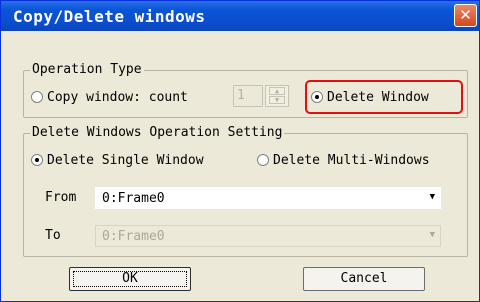 Image resolution: width=480 pixels, height=302 pixels. What do you see at coordinates (378, 97) in the screenshot?
I see `delete-window-label: Delete Window` at bounding box center [378, 97].